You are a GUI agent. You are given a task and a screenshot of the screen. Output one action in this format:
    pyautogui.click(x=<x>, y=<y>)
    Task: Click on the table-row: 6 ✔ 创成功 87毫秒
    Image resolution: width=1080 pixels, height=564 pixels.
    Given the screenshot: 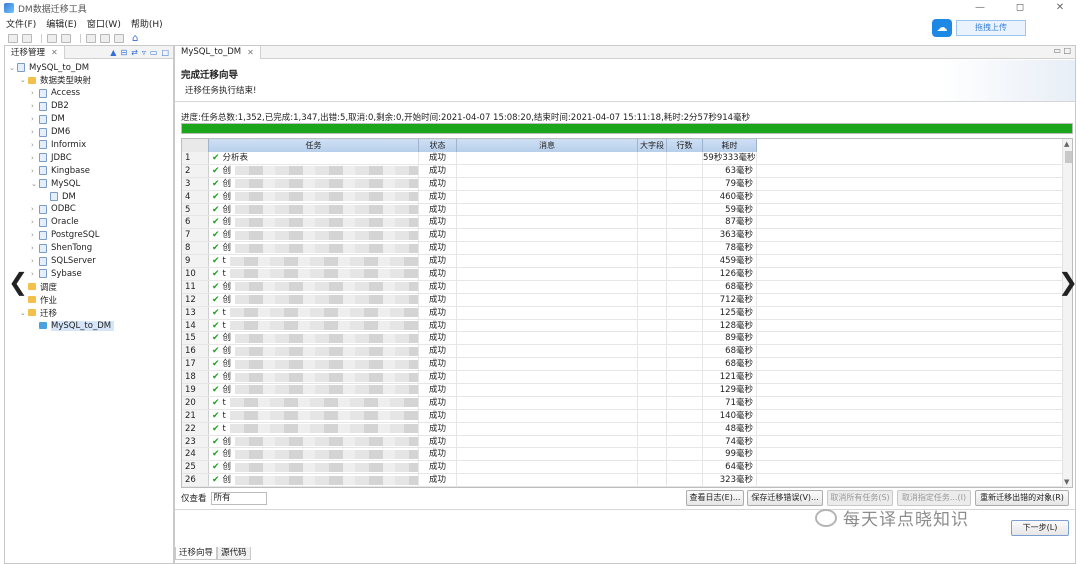 What is the action you would take?
    pyautogui.click(x=622, y=223)
    